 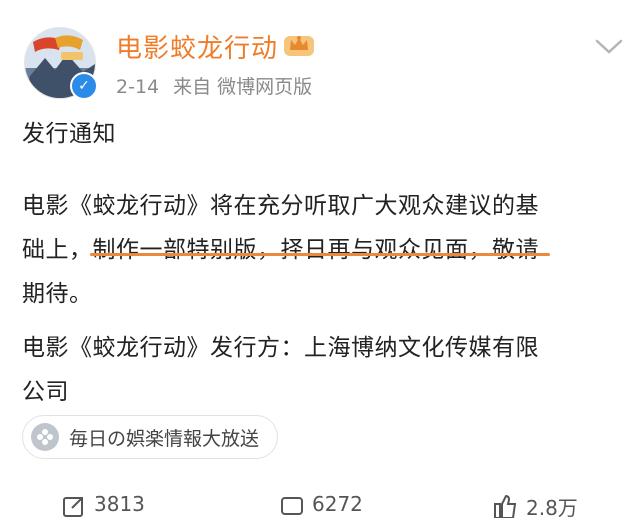 I want to click on highlight-underline, so click(x=320, y=254).